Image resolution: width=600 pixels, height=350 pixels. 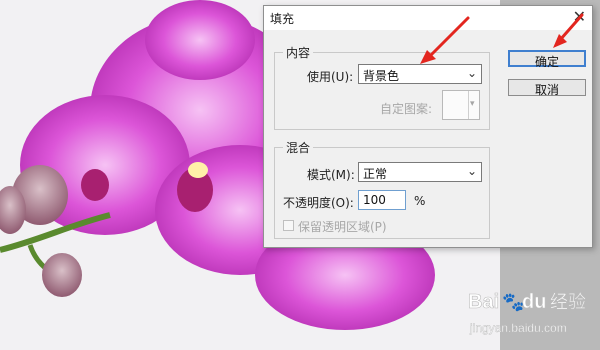 What do you see at coordinates (483, 302) in the screenshot?
I see `watermark-bai: Bai` at bounding box center [483, 302].